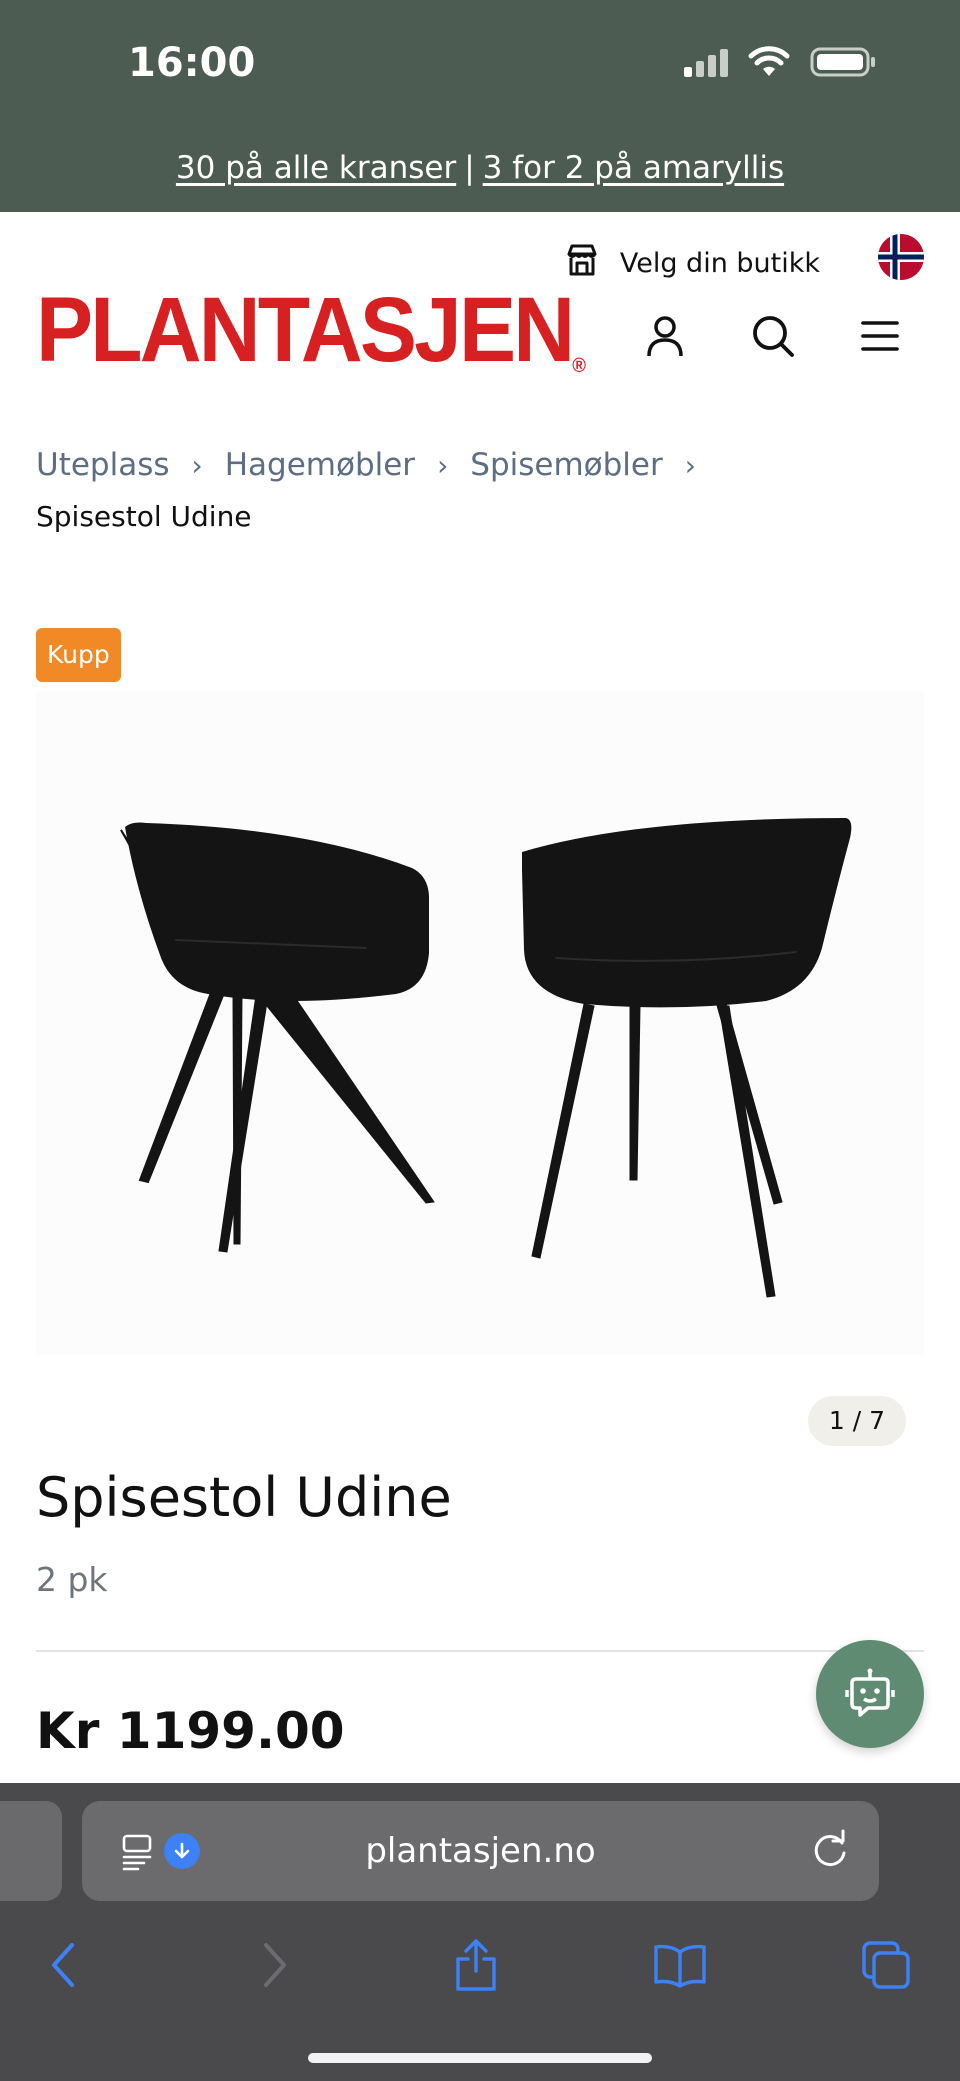 This screenshot has height=2081, width=960. Describe the element at coordinates (566, 465) in the screenshot. I see `breadcrumb-item-spisemobler: Spisemøbler` at that location.